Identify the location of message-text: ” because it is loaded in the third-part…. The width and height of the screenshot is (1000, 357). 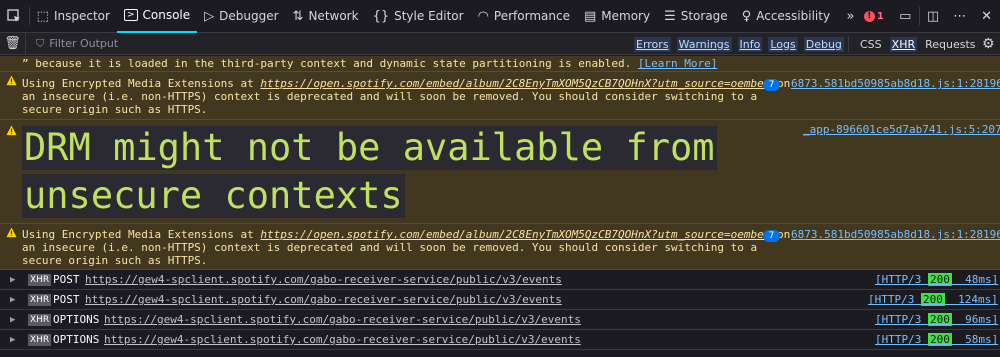
(327, 63).